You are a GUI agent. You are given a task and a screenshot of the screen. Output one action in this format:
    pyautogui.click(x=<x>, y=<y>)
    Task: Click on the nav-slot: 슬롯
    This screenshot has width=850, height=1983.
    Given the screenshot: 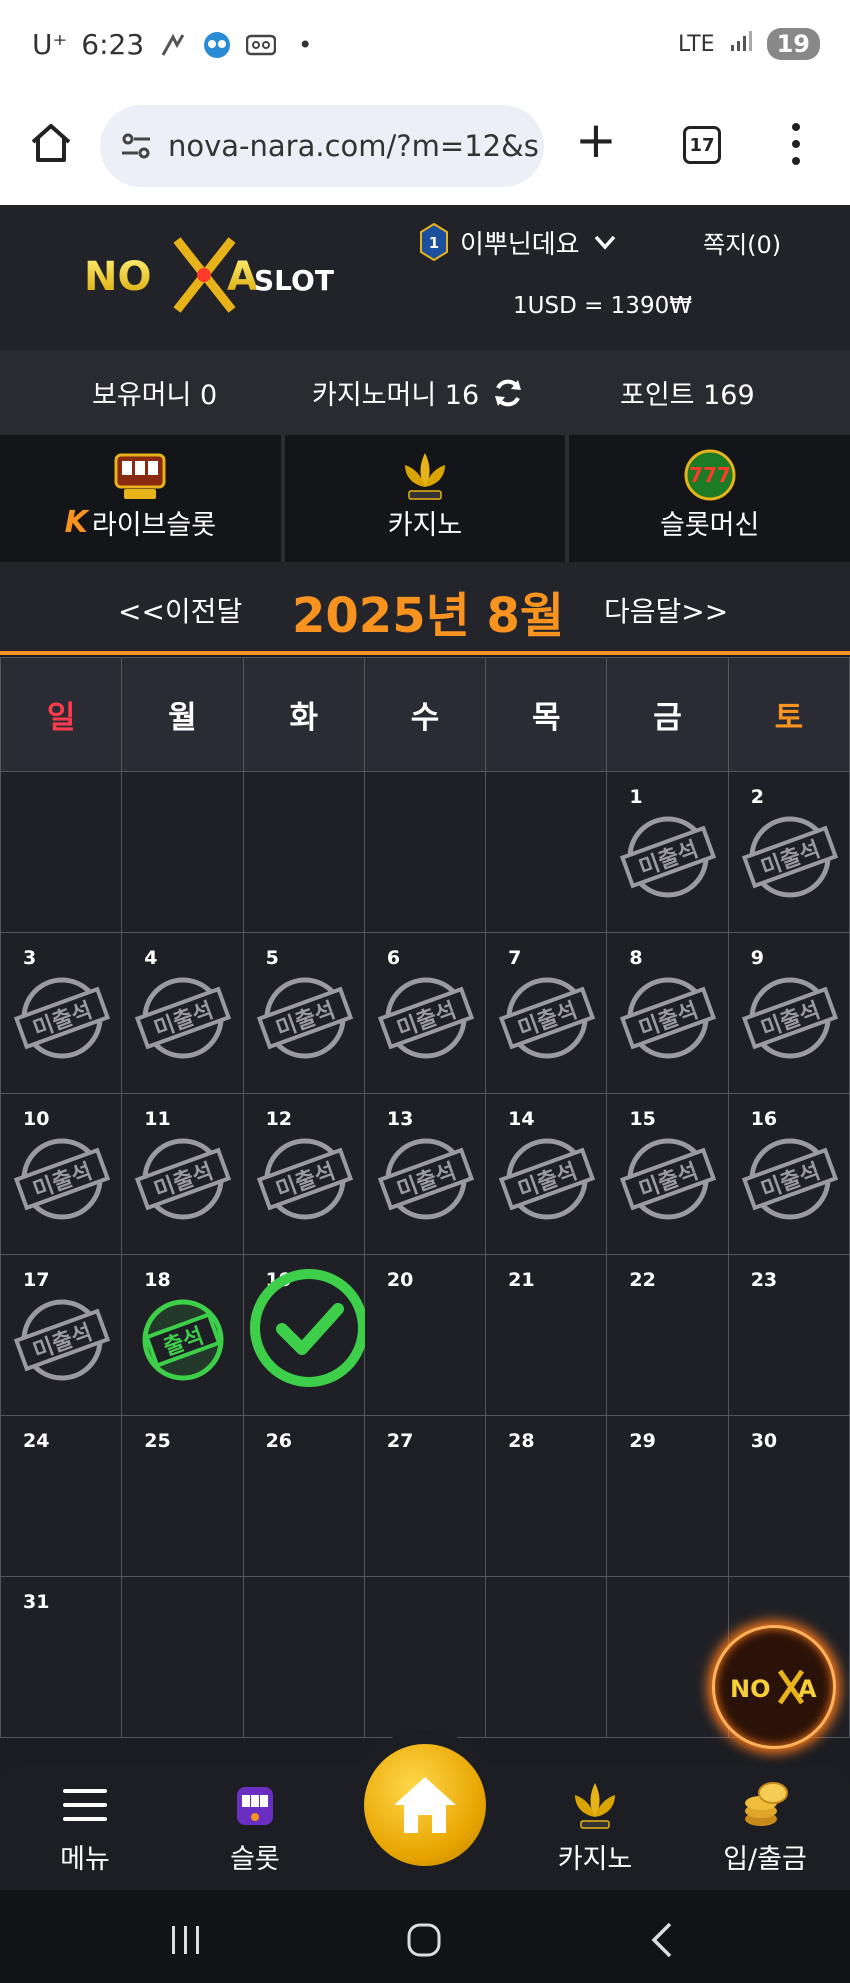 What is the action you would take?
    pyautogui.click(x=255, y=1827)
    